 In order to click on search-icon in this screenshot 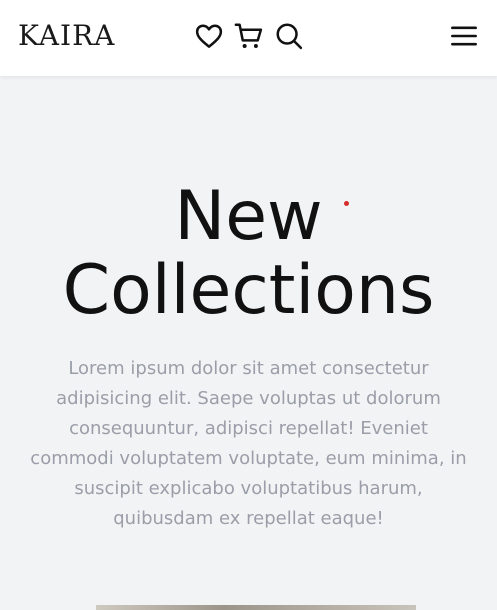, I will do `click(289, 36)`.